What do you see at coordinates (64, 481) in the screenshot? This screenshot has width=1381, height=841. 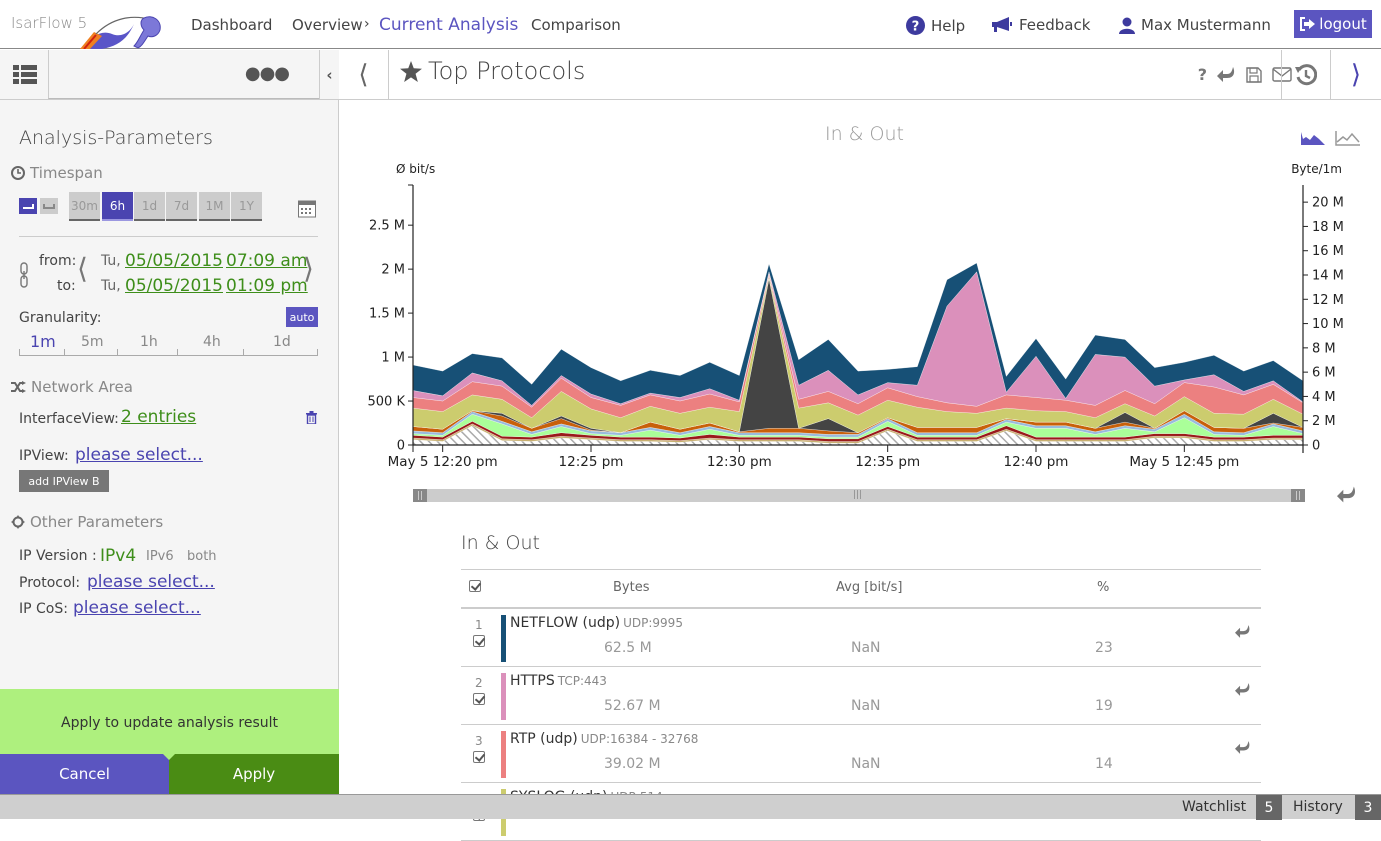 I see `add-ipview-b-button: add IPView B` at bounding box center [64, 481].